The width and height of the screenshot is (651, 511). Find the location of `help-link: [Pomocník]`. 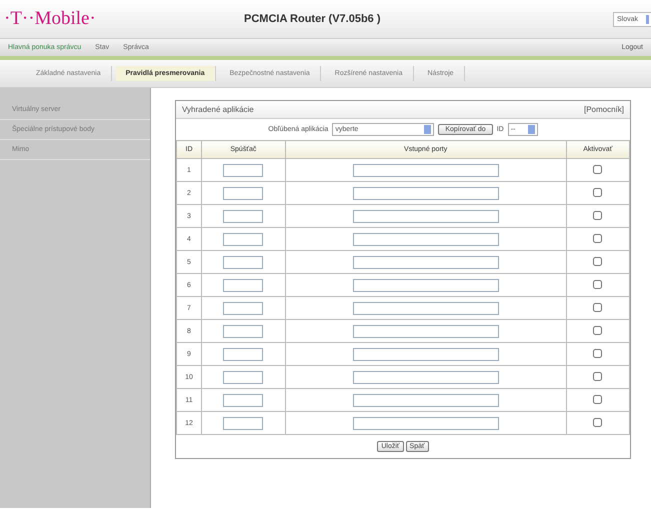

help-link: [Pomocník] is located at coordinates (604, 109).